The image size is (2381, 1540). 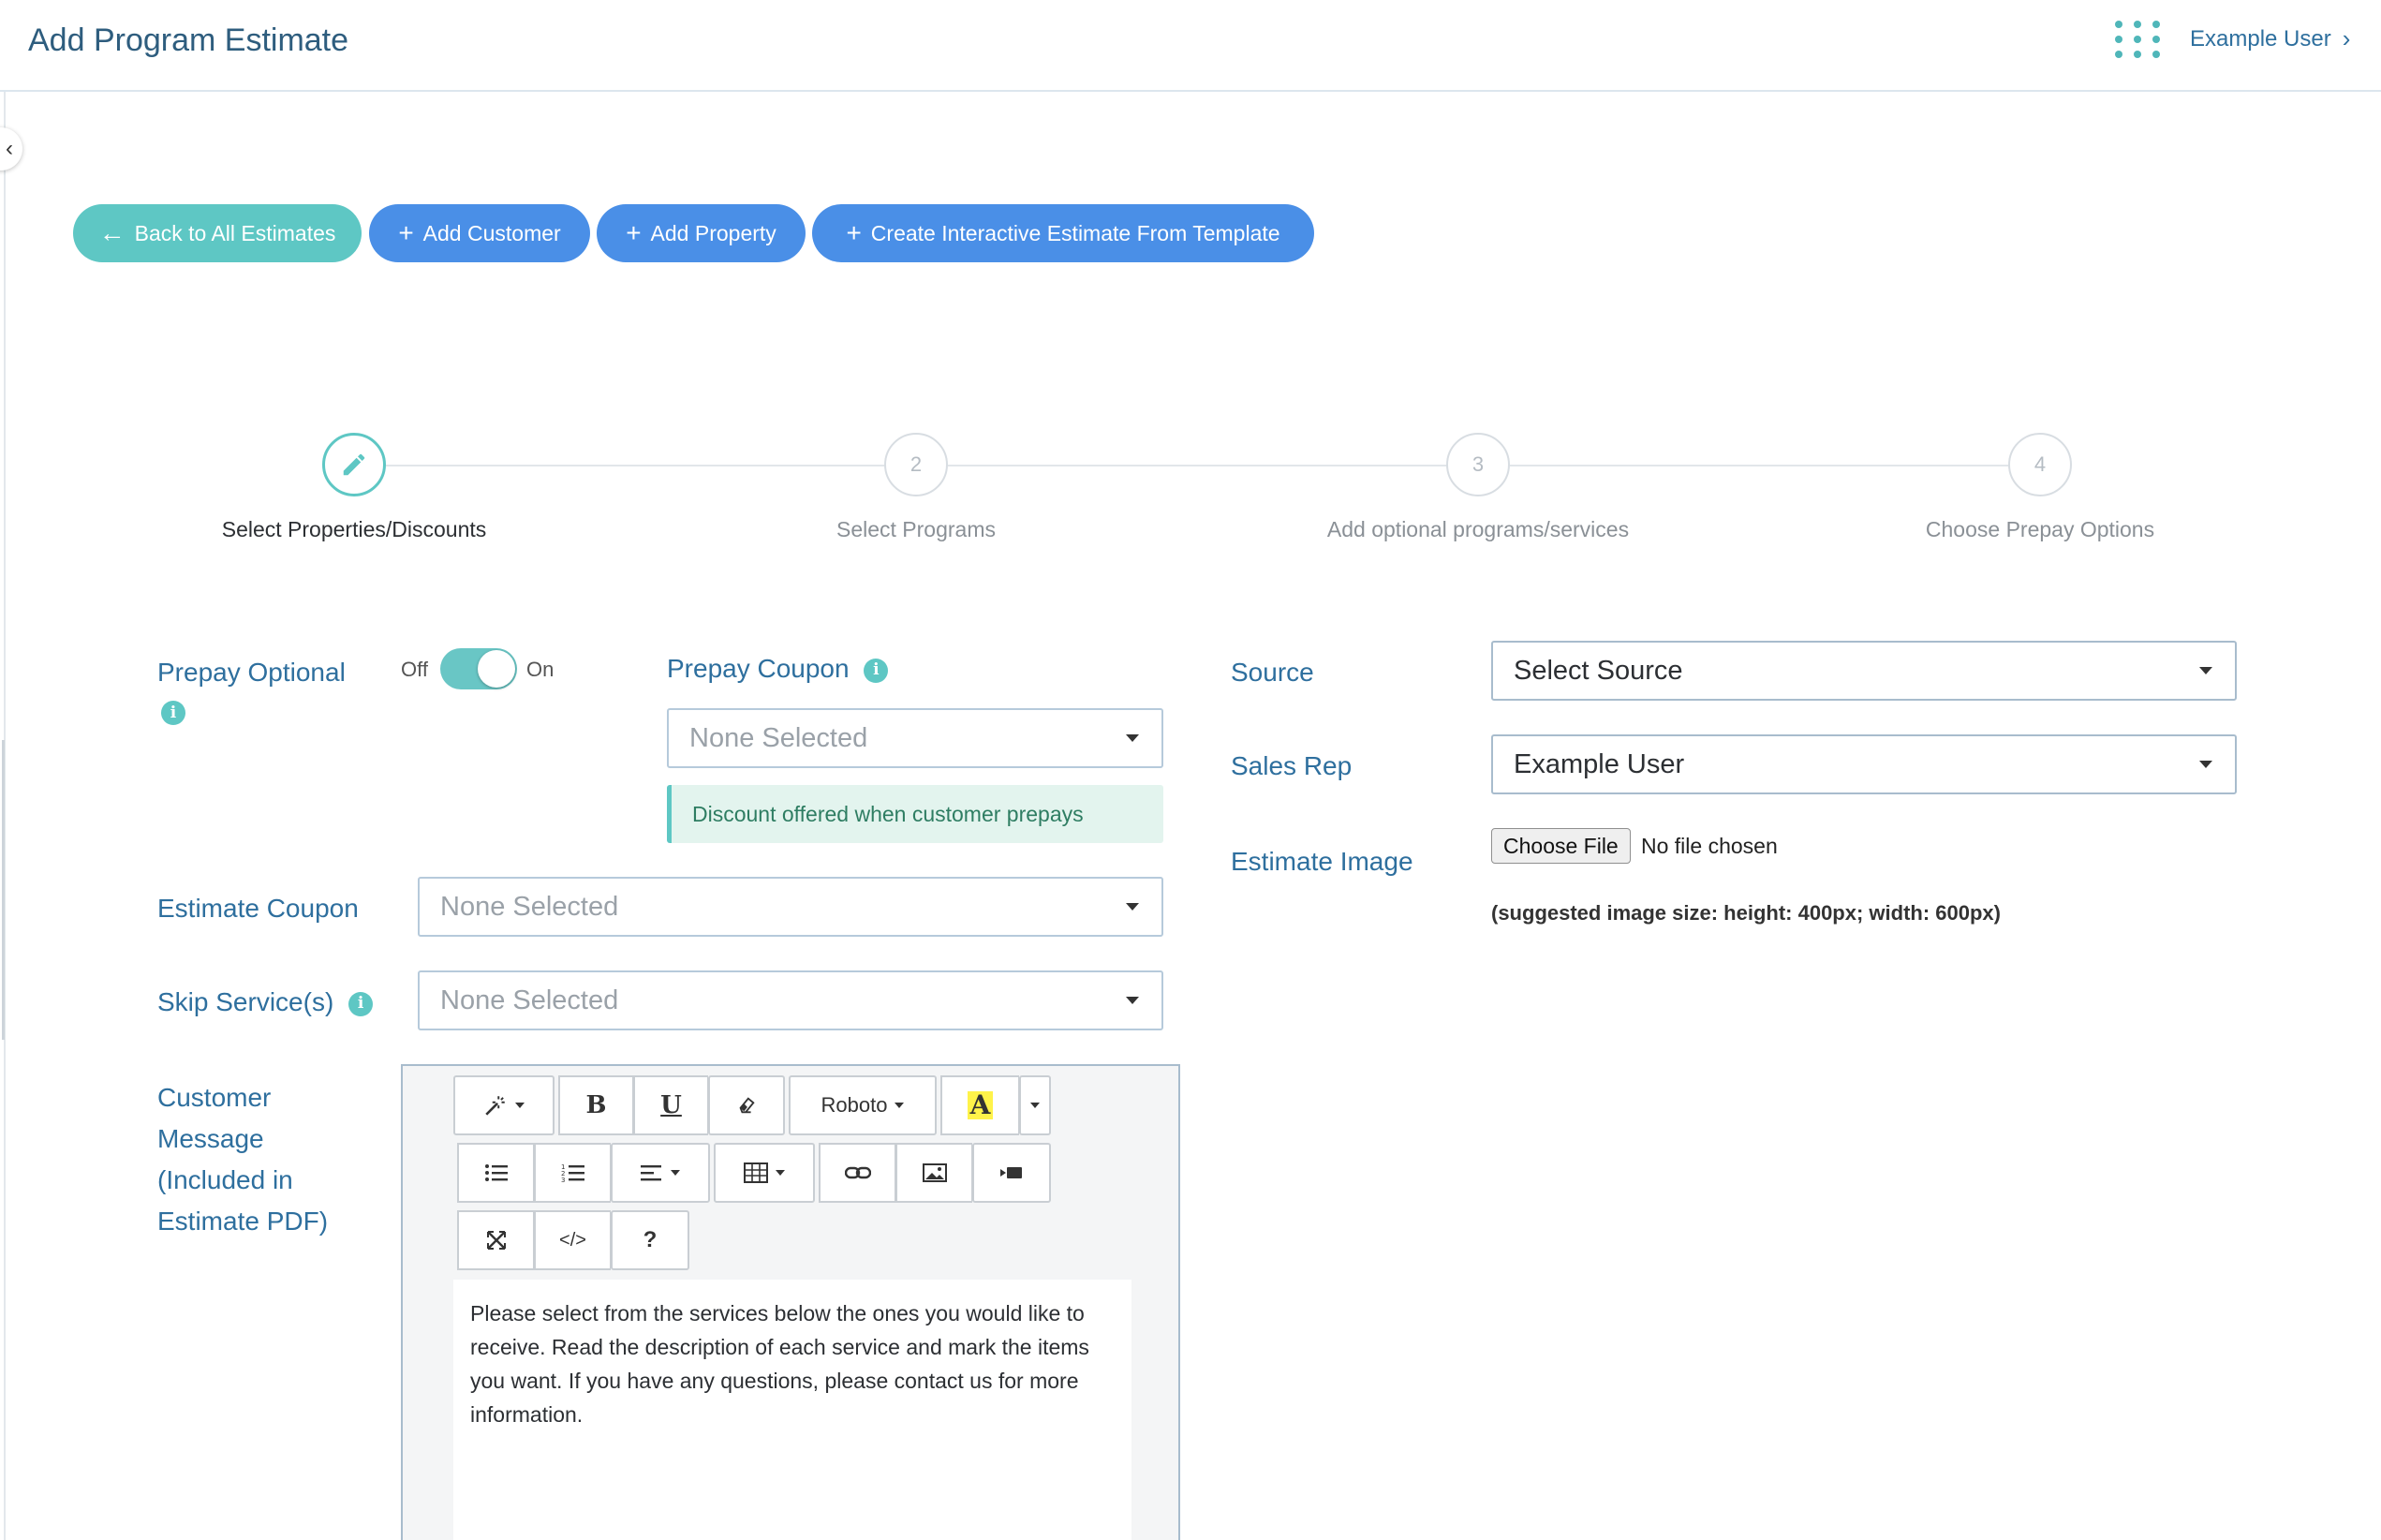 I want to click on step-4-circle: 4, so click(x=2040, y=464).